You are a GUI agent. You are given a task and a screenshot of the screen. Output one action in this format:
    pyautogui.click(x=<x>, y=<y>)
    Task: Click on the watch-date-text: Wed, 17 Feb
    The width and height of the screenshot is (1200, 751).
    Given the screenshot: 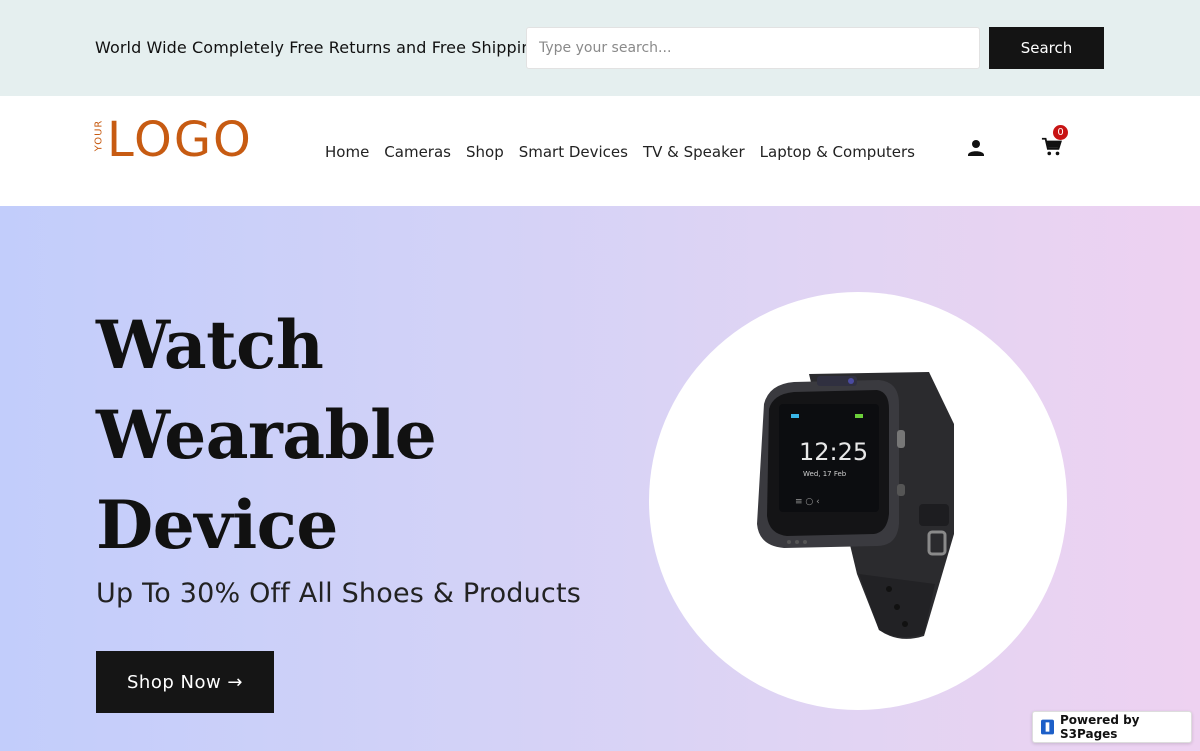 What is the action you would take?
    pyautogui.click(x=825, y=474)
    